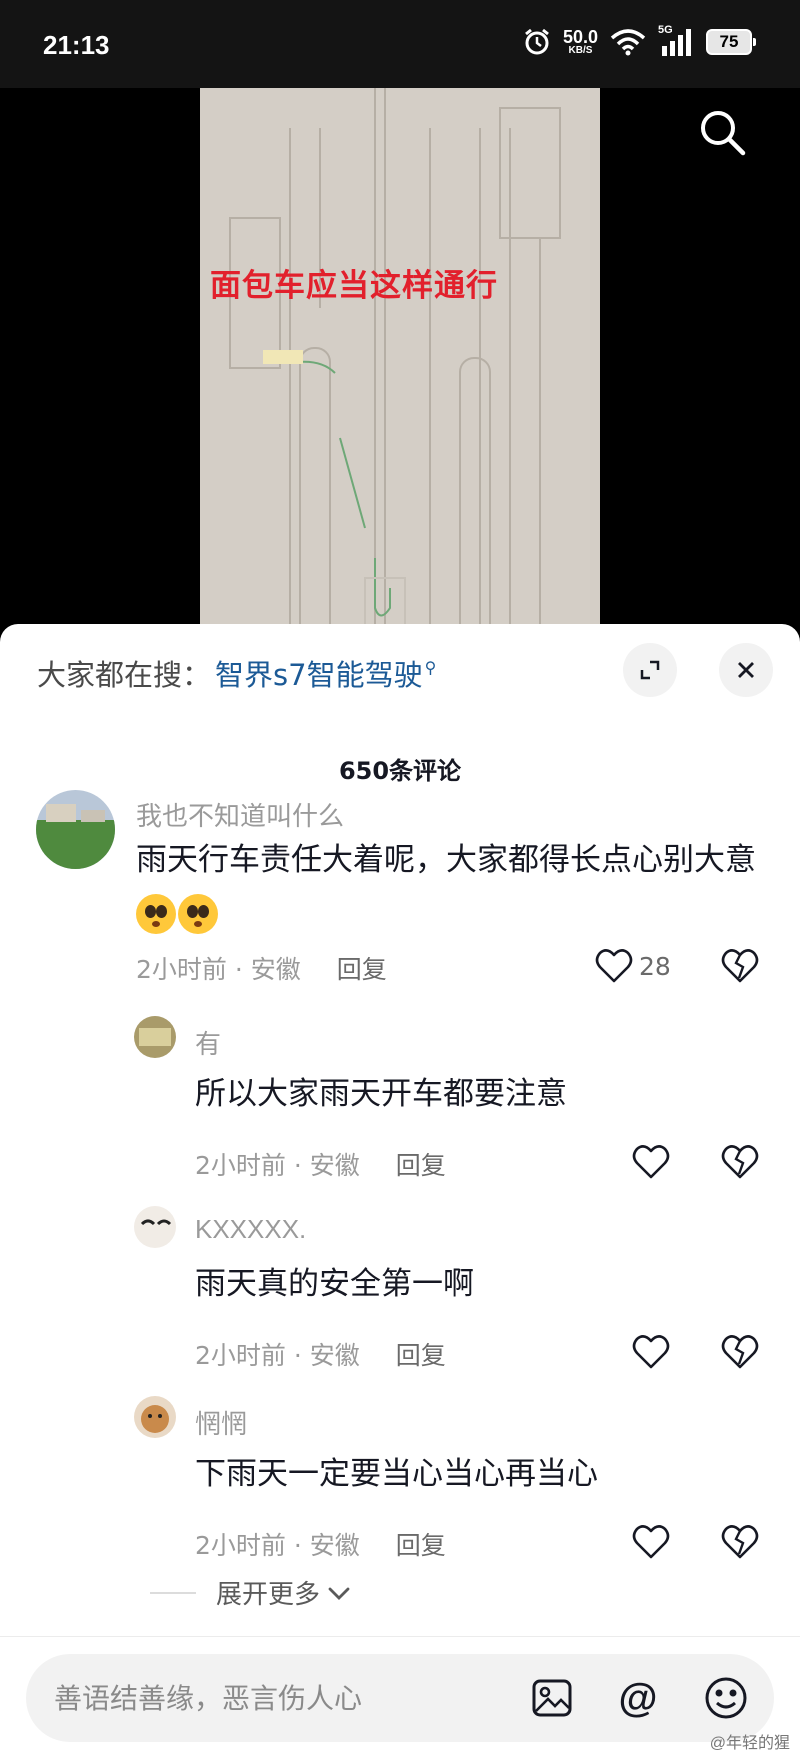  What do you see at coordinates (268, 1595) in the screenshot?
I see `expand-more-label: 展开更多` at bounding box center [268, 1595].